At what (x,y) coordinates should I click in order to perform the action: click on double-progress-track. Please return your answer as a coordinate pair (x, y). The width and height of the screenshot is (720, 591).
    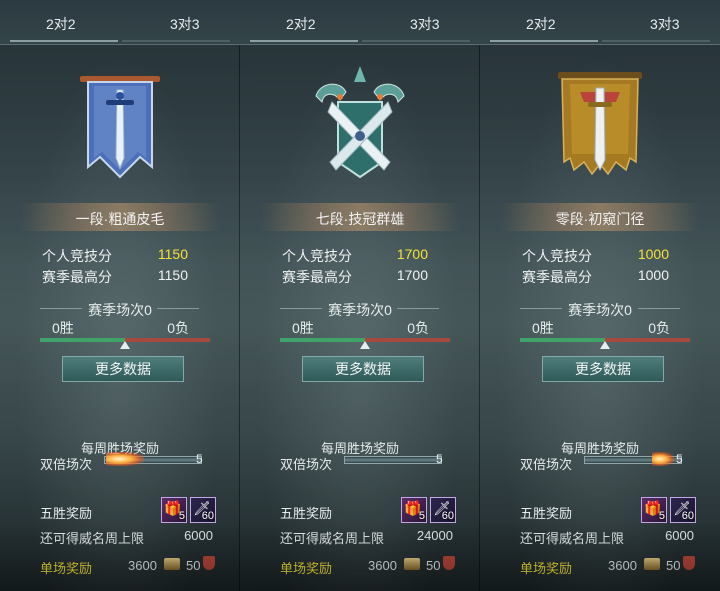
    Looking at the image, I should click on (393, 460).